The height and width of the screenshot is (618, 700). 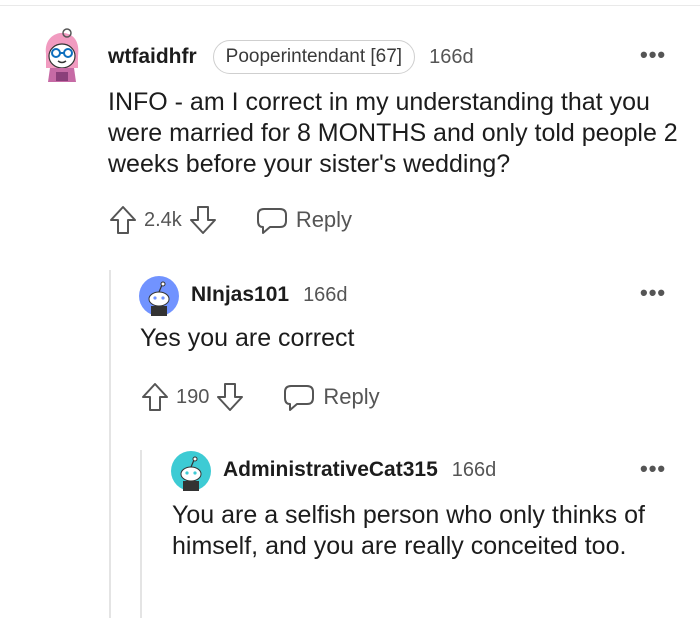 What do you see at coordinates (193, 396) in the screenshot?
I see `vote-count: 190` at bounding box center [193, 396].